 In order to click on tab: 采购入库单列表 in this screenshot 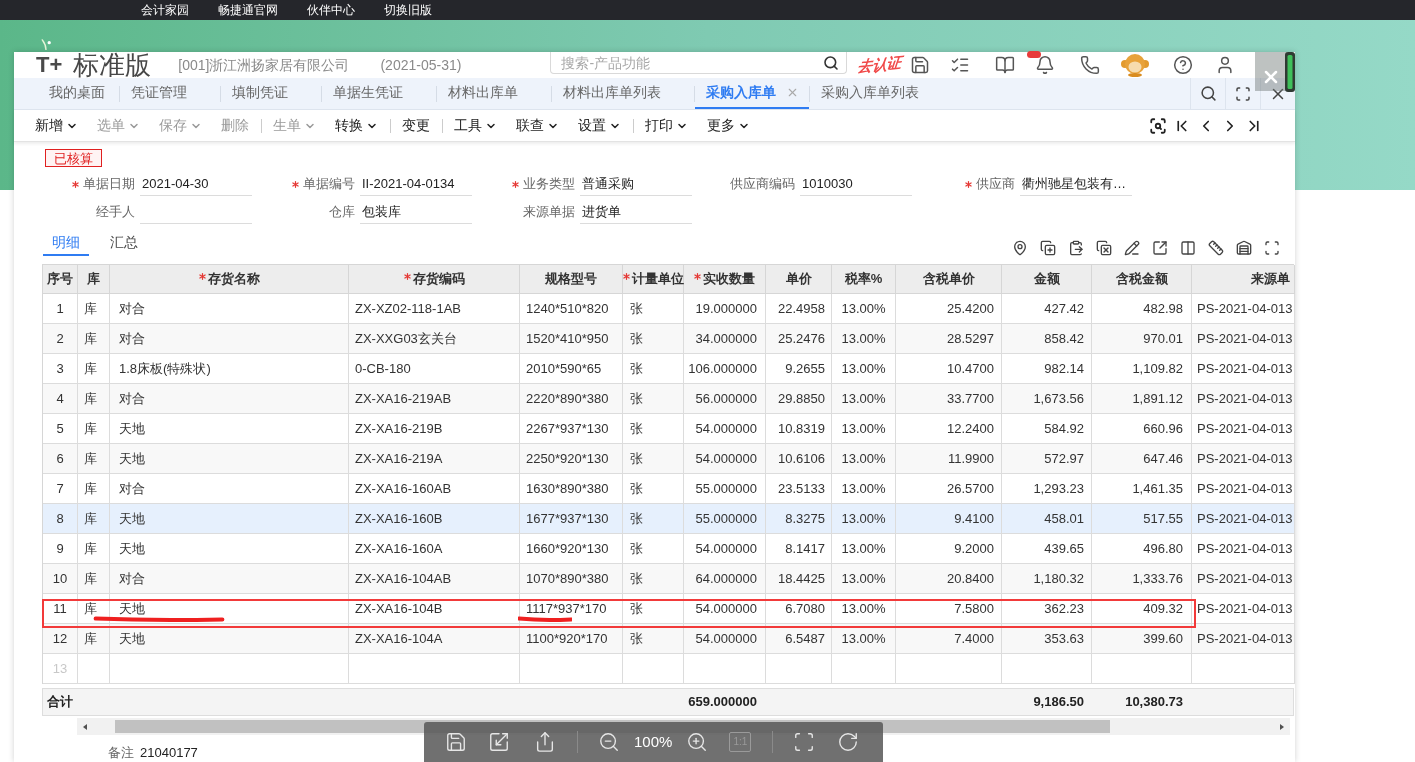, I will do `click(881, 93)`.